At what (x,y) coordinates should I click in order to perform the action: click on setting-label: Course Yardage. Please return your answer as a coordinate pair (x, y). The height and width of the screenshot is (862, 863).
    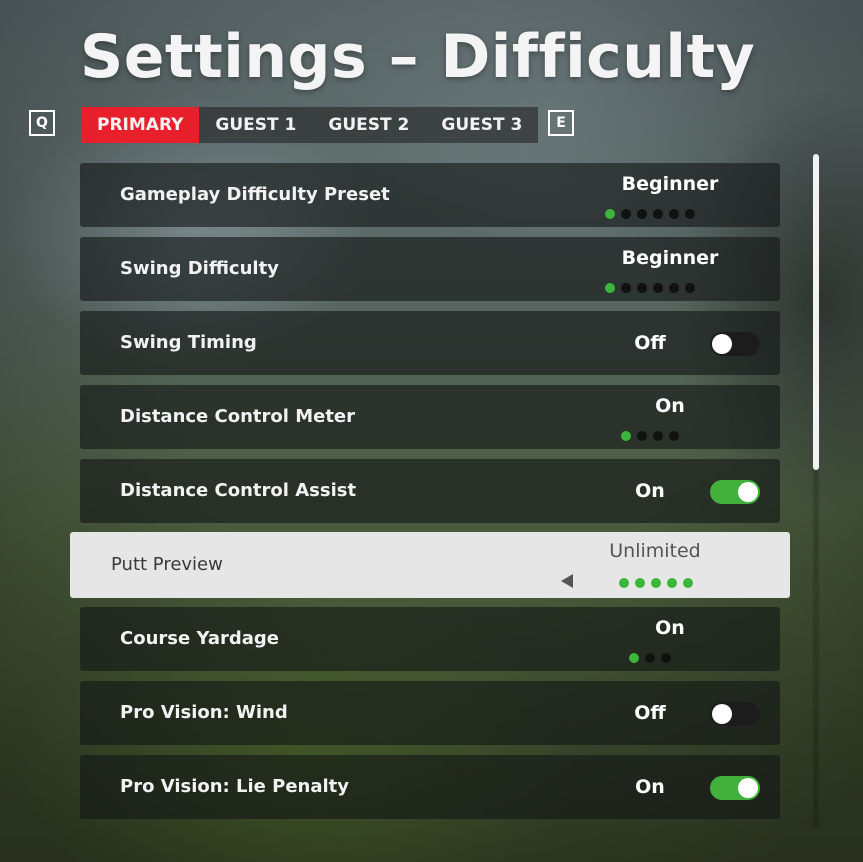
    Looking at the image, I should click on (199, 638).